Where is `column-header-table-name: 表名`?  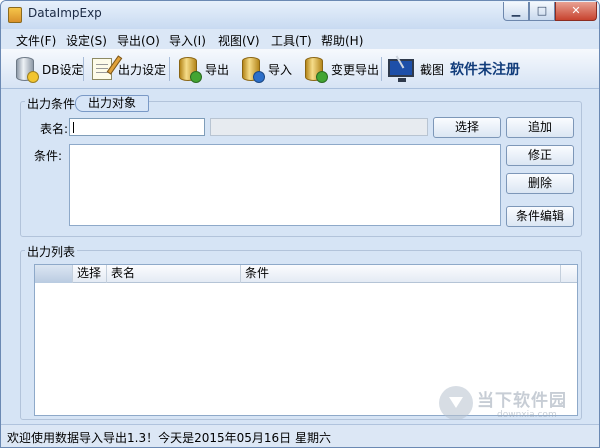
column-header-table-name: 表名 is located at coordinates (174, 274).